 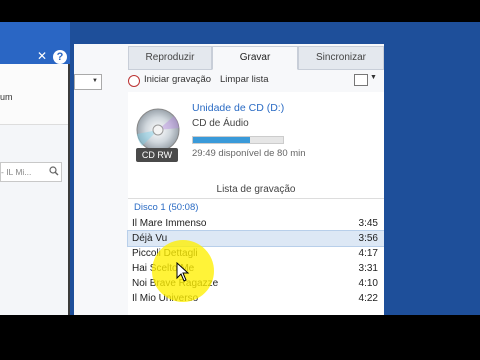 I want to click on track-duration: 3:31, so click(x=368, y=268).